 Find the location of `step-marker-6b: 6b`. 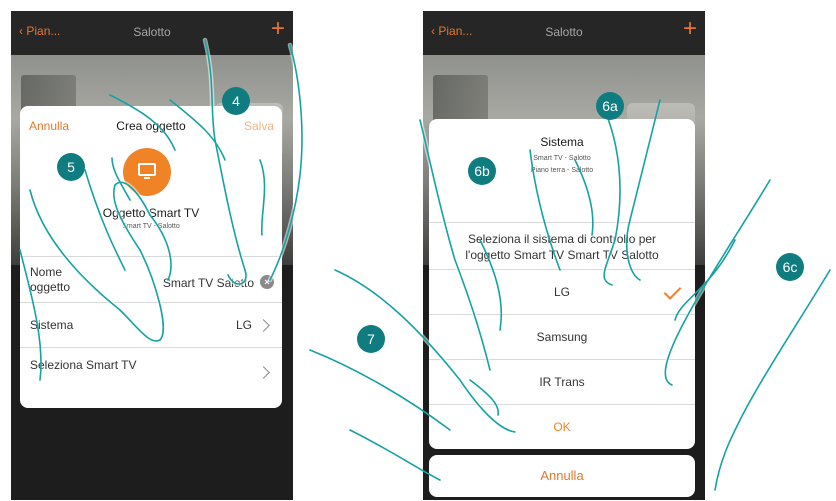

step-marker-6b: 6b is located at coordinates (482, 171).